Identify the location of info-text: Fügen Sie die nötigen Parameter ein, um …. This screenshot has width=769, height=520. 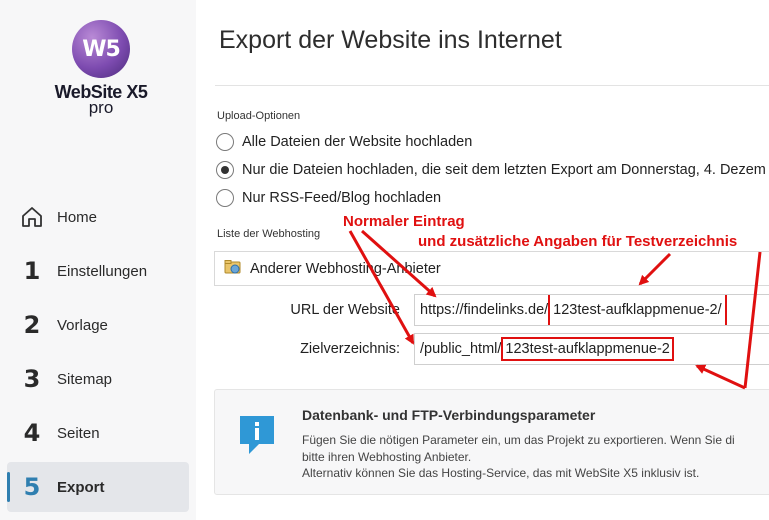
(518, 457).